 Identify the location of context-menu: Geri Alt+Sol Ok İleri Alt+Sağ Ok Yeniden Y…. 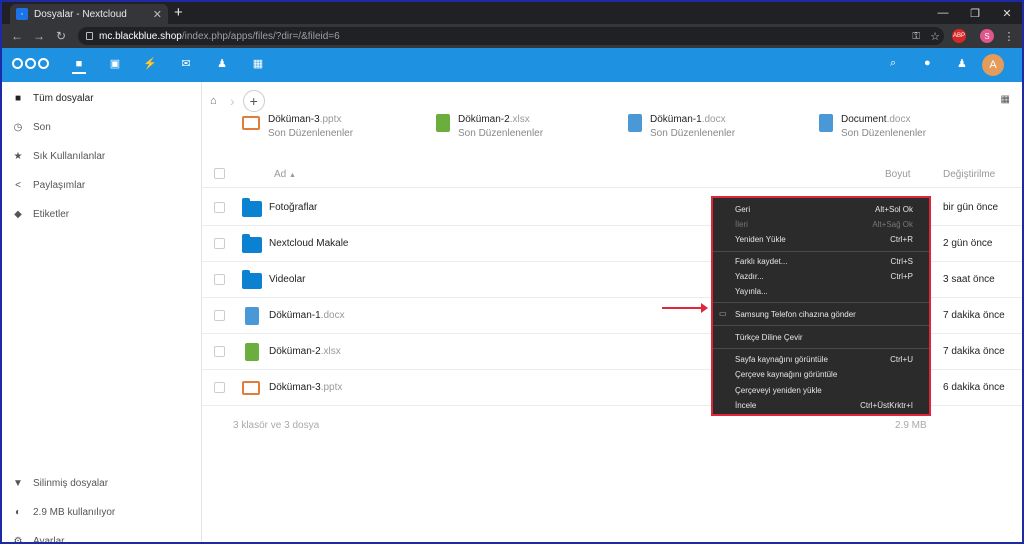
(821, 306).